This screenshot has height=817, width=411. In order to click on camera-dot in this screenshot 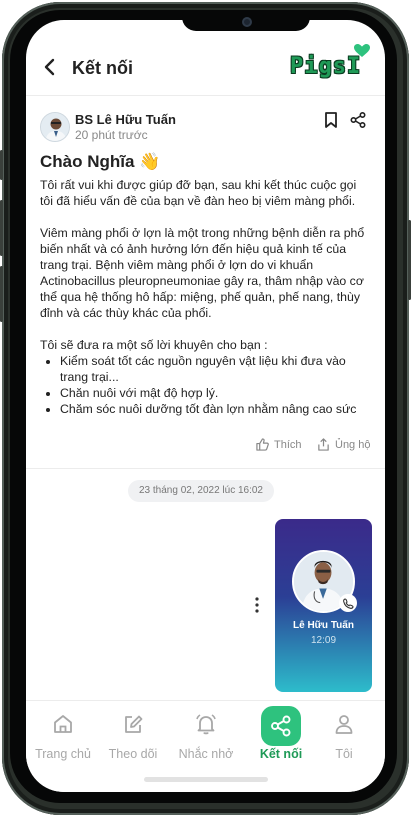, I will do `click(247, 22)`.